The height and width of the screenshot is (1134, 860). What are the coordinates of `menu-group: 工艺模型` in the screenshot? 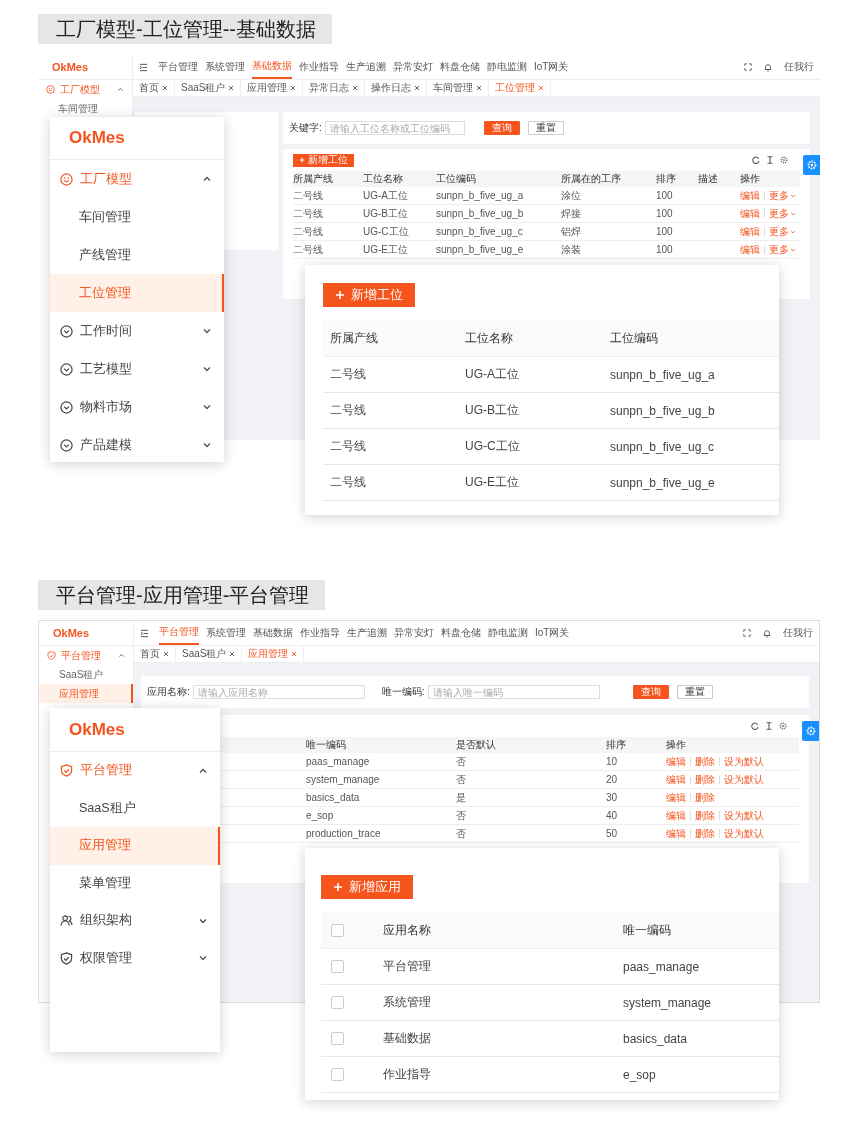 It's located at (137, 369).